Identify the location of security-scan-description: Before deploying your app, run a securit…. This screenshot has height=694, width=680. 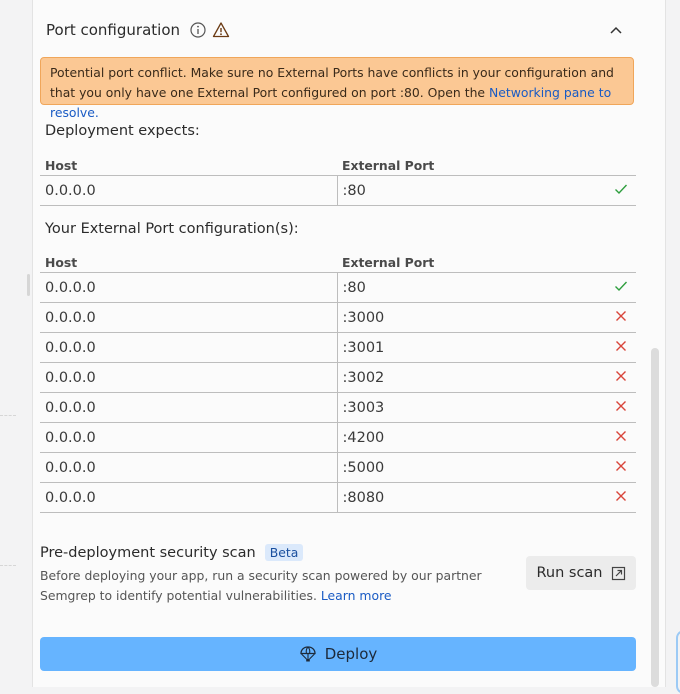
(275, 586).